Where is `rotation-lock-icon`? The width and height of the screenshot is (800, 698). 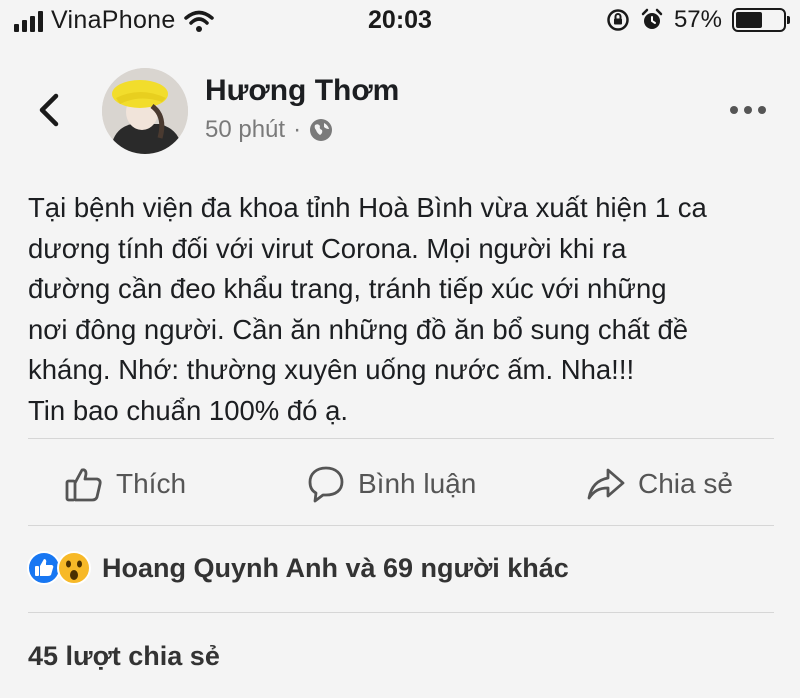
rotation-lock-icon is located at coordinates (618, 20).